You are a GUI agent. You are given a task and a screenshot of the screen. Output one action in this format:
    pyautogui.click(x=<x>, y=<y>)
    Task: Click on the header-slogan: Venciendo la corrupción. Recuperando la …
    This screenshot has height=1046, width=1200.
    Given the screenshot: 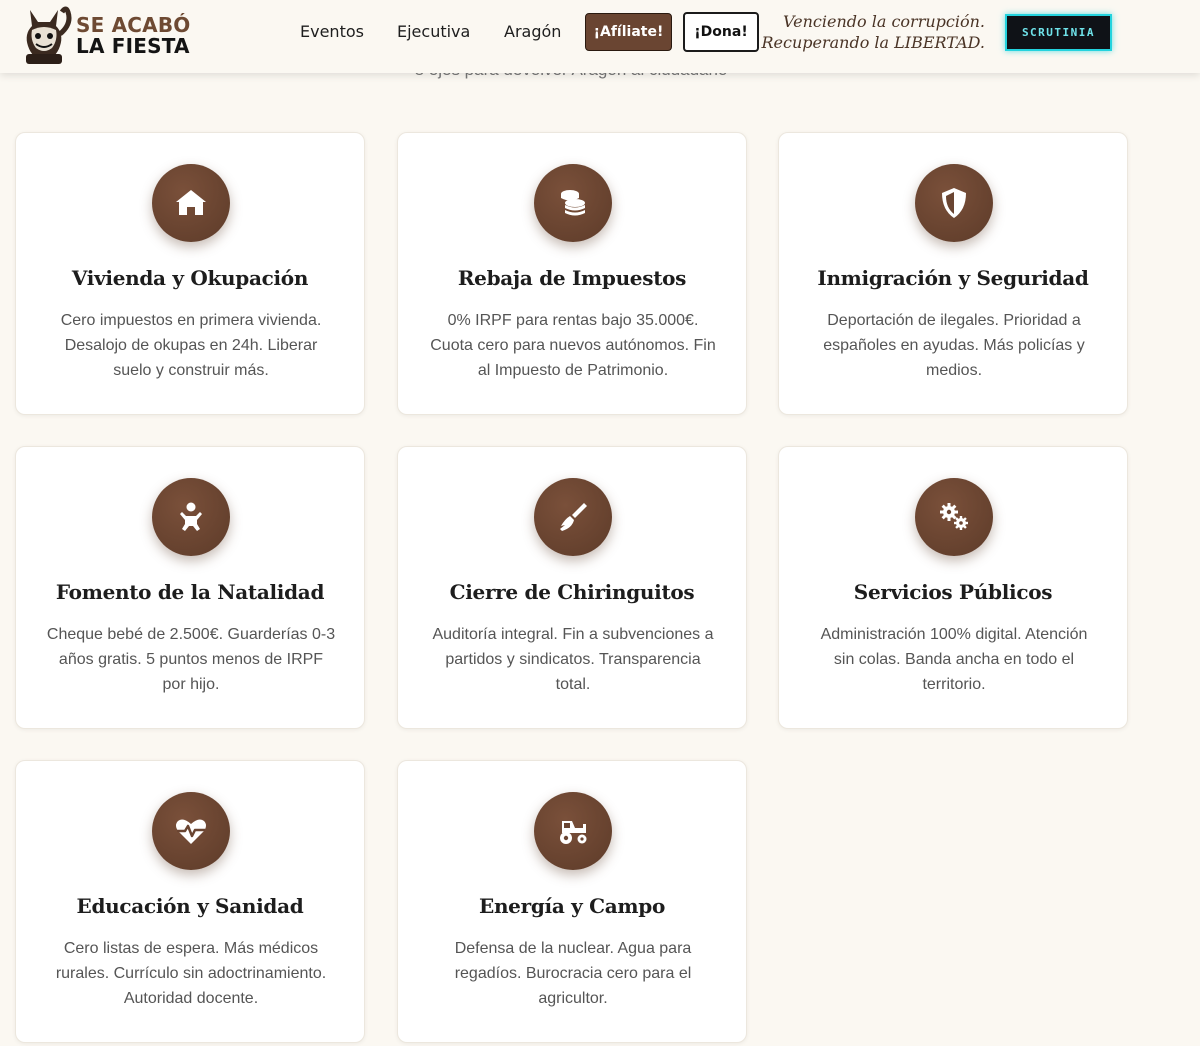 What is the action you would take?
    pyautogui.click(x=873, y=32)
    